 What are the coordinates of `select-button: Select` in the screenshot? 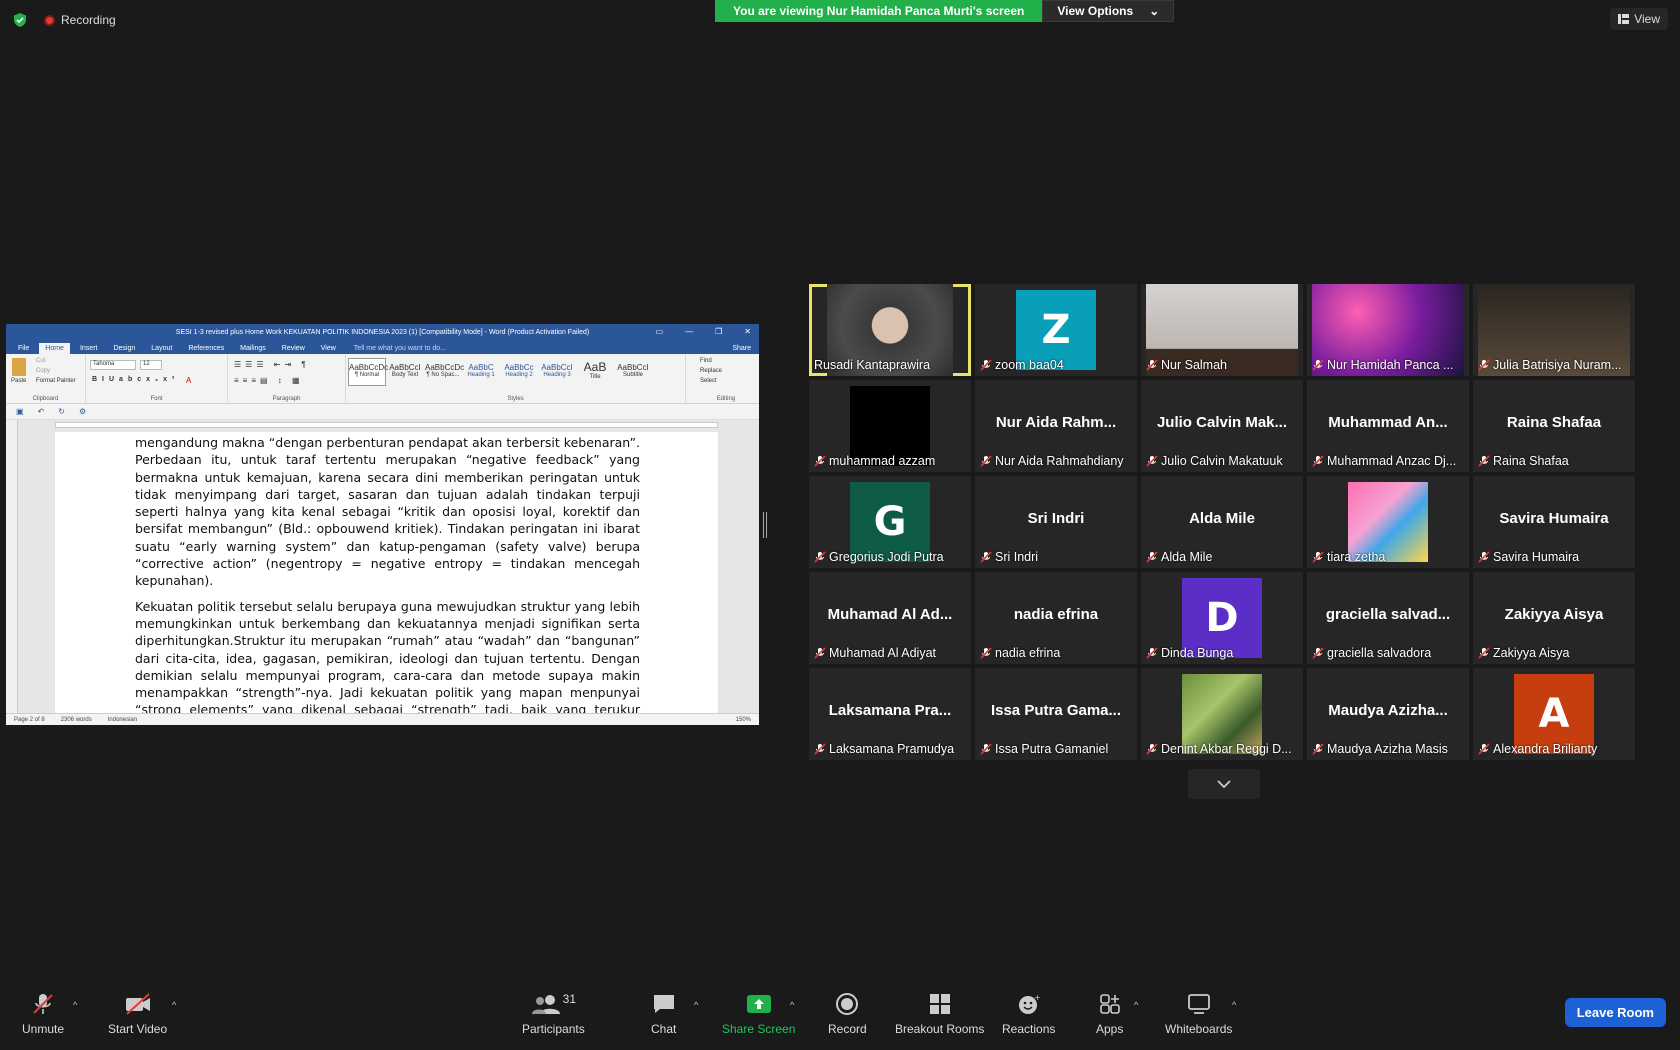 It's located at (708, 381).